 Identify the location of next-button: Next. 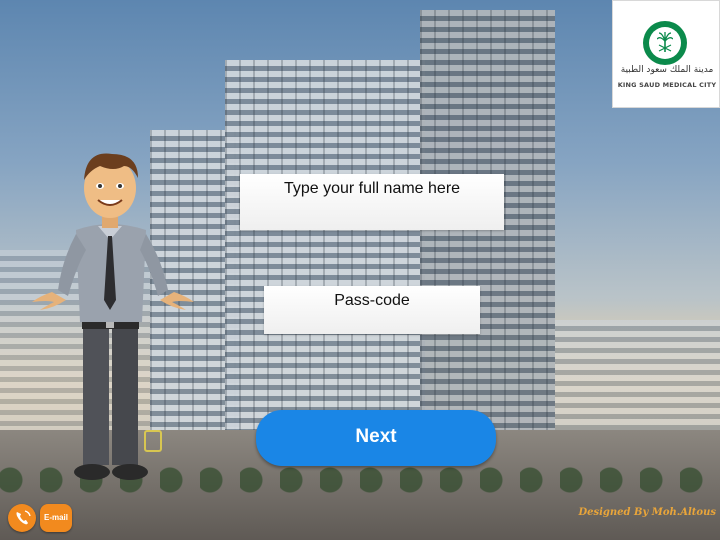
(376, 438).